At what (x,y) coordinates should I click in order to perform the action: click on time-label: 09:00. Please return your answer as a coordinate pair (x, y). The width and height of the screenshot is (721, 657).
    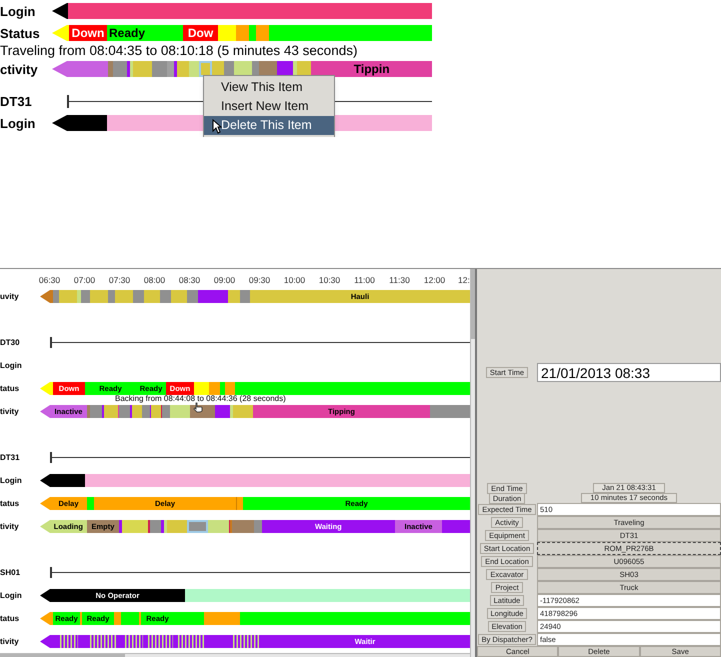
    Looking at the image, I should click on (224, 280).